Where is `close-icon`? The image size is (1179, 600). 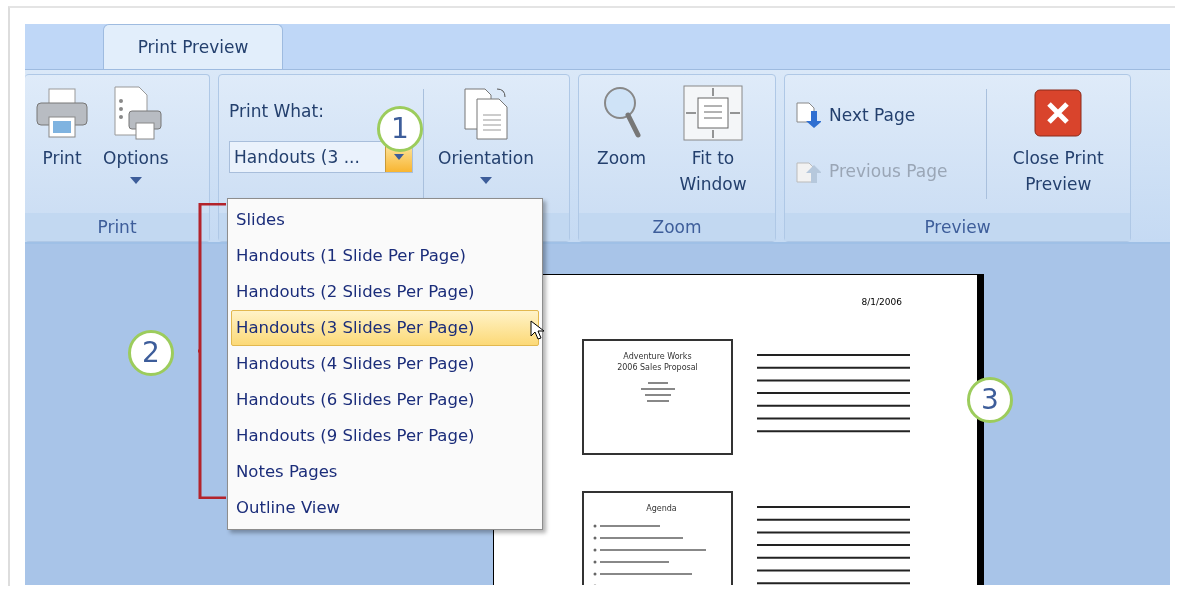 close-icon is located at coordinates (1058, 113).